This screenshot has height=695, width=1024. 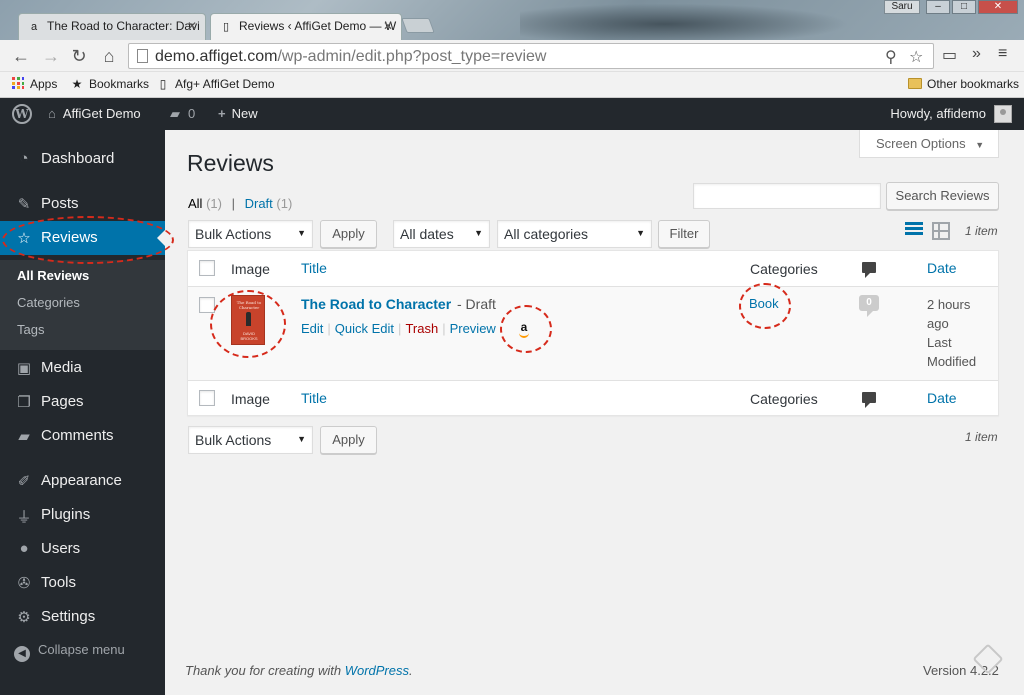 I want to click on amazon-icon: a, so click(x=524, y=329).